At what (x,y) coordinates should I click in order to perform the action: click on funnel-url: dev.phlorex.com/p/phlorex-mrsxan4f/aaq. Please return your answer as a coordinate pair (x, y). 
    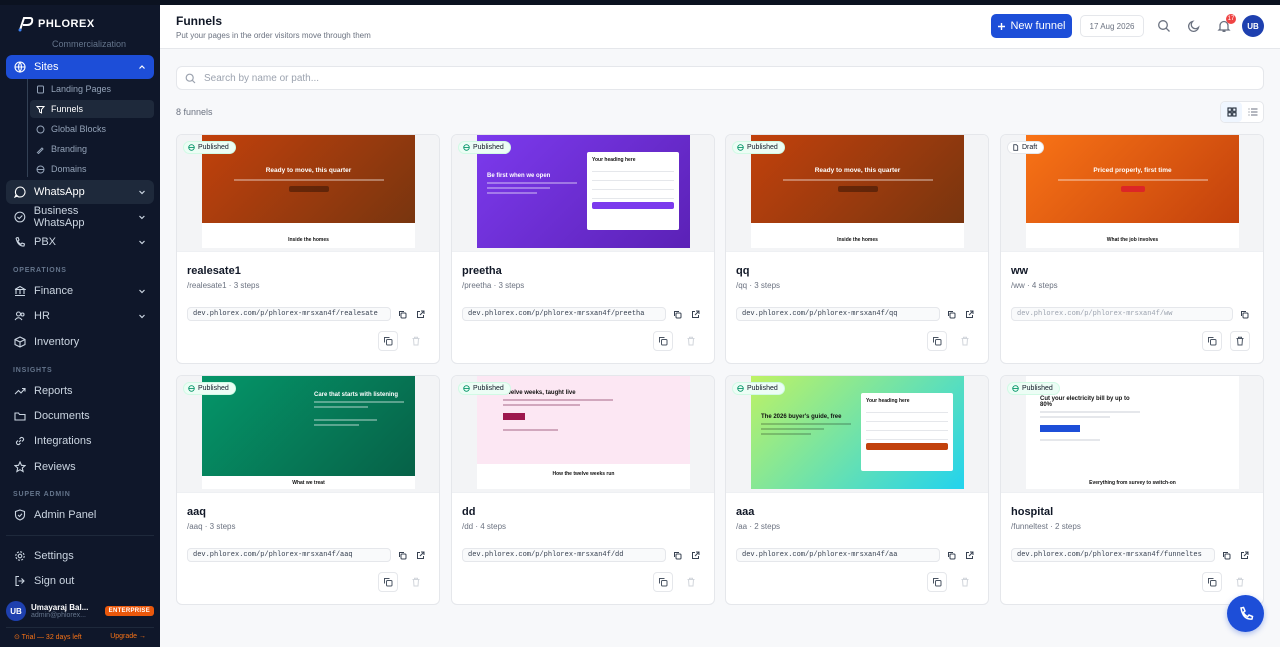
    Looking at the image, I should click on (289, 555).